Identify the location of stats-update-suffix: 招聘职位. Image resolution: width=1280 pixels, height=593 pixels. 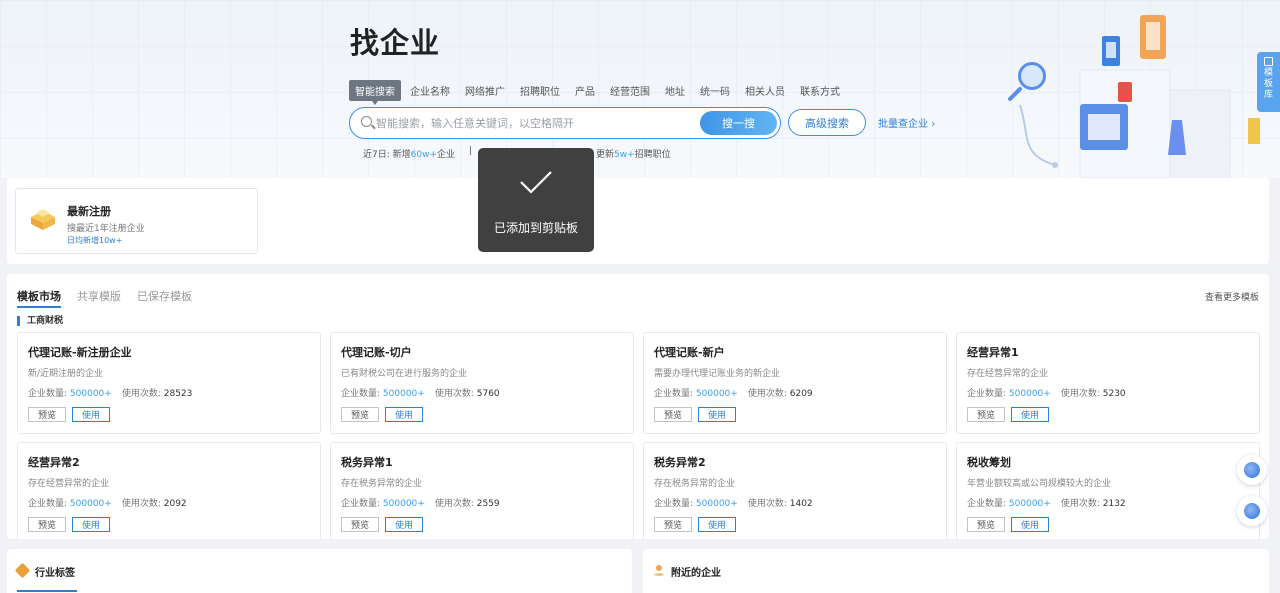
(652, 155).